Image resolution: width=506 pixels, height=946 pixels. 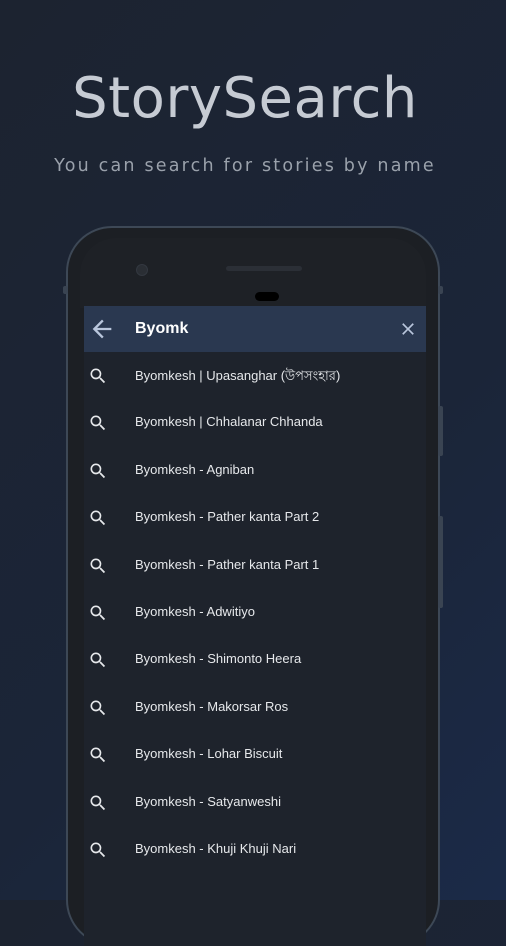 What do you see at coordinates (245, 166) in the screenshot?
I see `promo-subtitle: You can search for stories by name` at bounding box center [245, 166].